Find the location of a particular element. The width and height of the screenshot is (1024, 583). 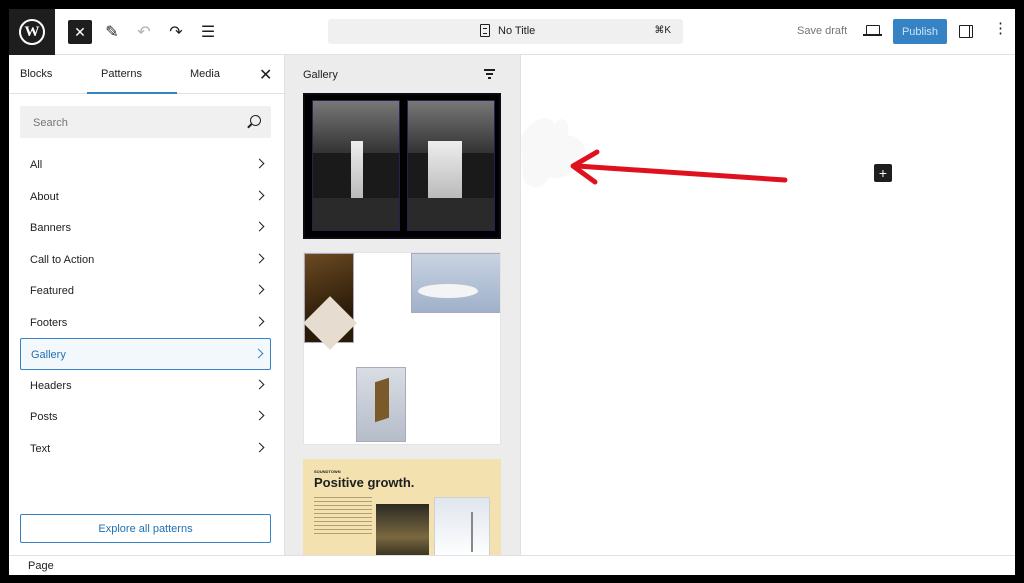

wordpress-logo-icon: W is located at coordinates (32, 32).